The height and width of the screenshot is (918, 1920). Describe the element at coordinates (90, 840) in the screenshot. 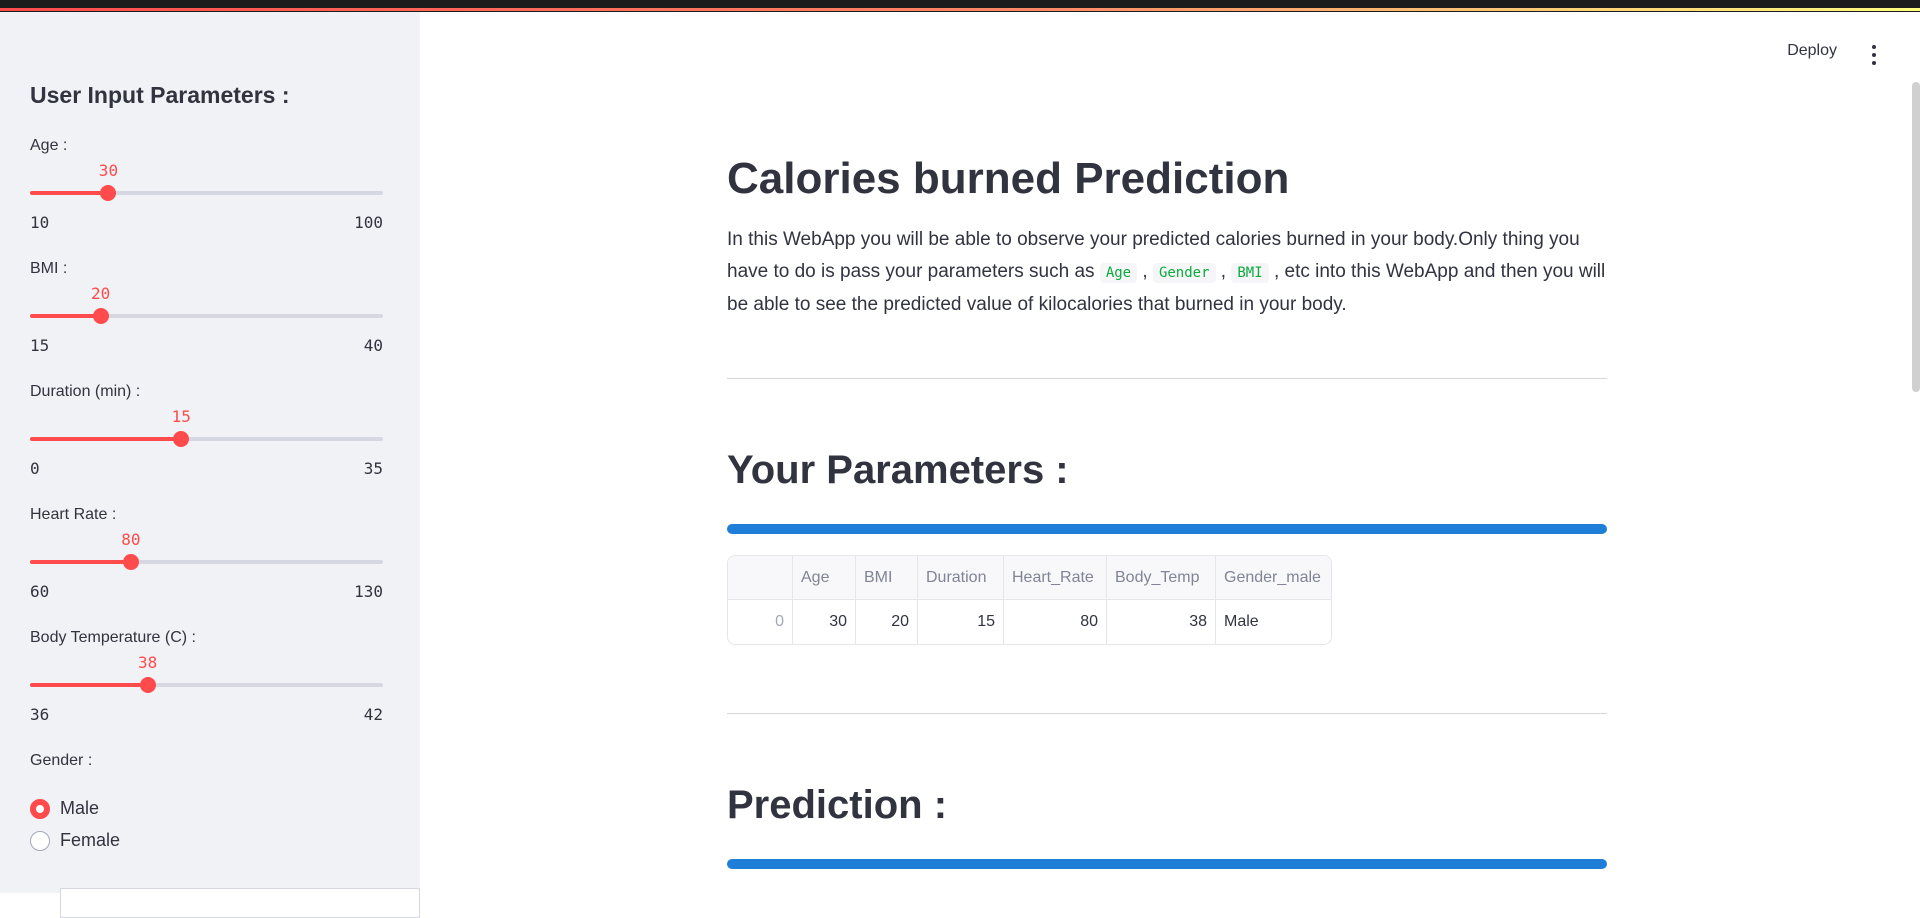

I see `gender-option-label: Female` at that location.